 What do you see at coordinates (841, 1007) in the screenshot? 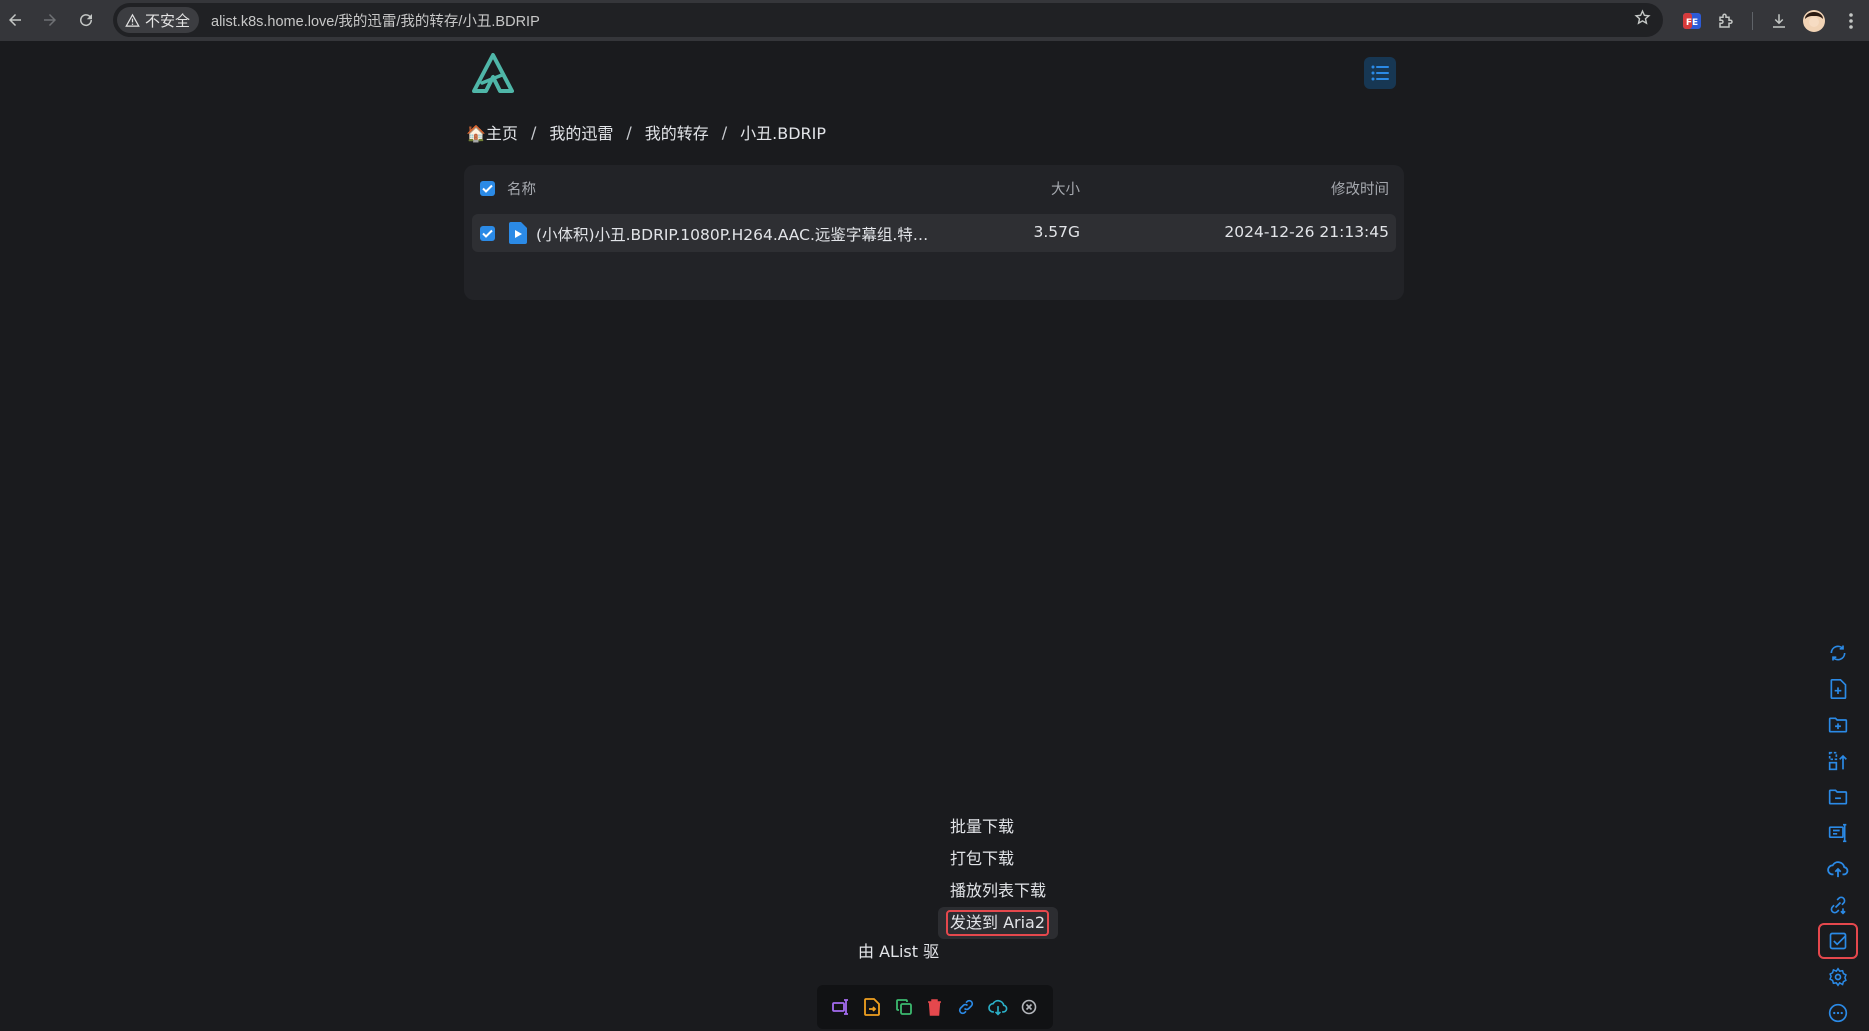
I see `rename-icon` at bounding box center [841, 1007].